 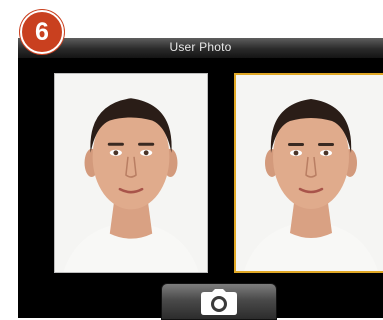 I want to click on screen-title: User Photo, so click(x=200, y=47).